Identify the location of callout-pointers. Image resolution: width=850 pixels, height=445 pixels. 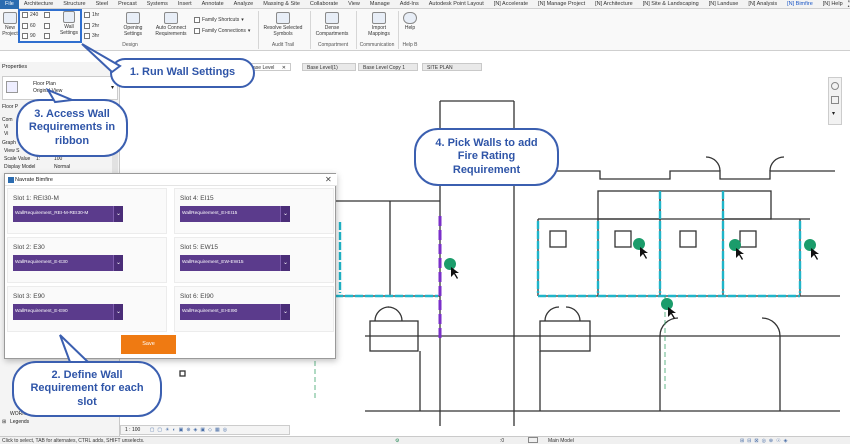
(83, 203).